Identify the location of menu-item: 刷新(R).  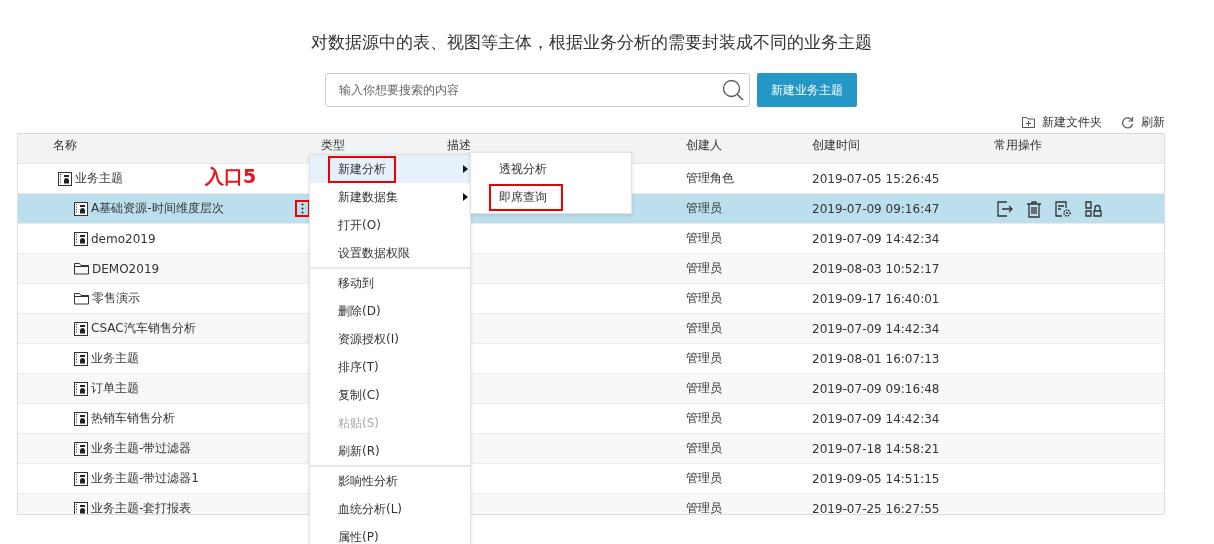
(390, 451).